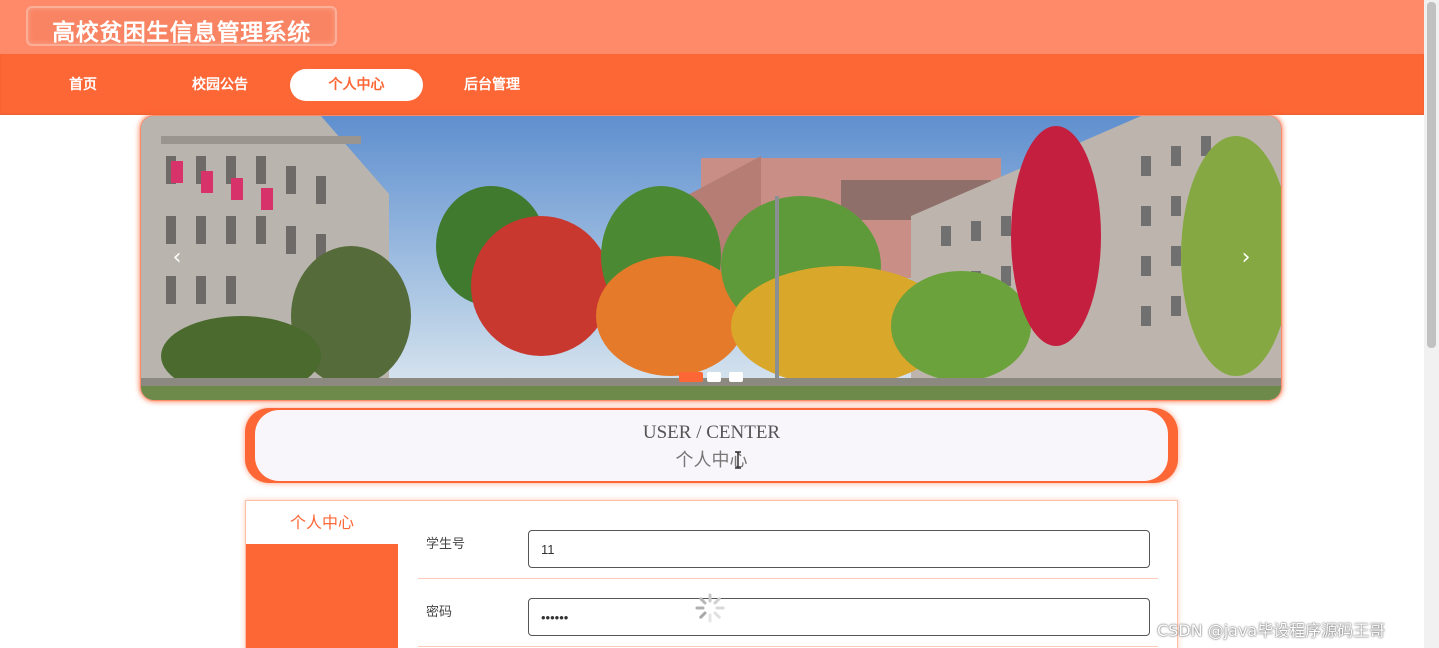 This screenshot has height=648, width=1439. Describe the element at coordinates (322, 522) in the screenshot. I see `sidebar-item-user-center: 个人中心` at that location.